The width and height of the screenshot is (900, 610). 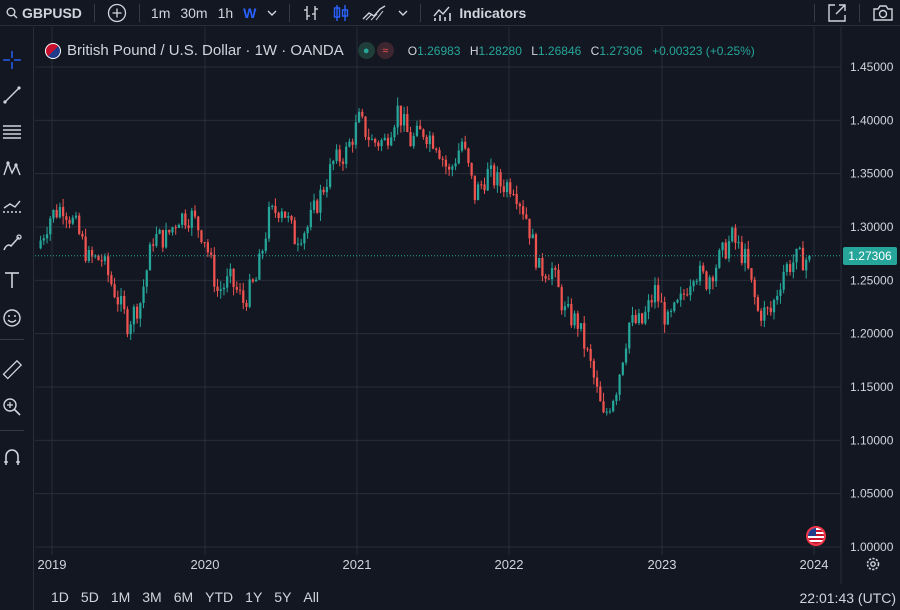 What do you see at coordinates (442, 13) in the screenshot?
I see `indicators-icon` at bounding box center [442, 13].